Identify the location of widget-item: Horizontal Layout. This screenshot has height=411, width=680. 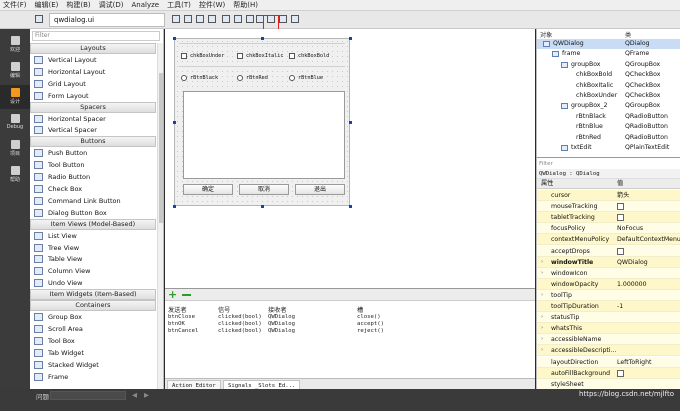
(93, 72).